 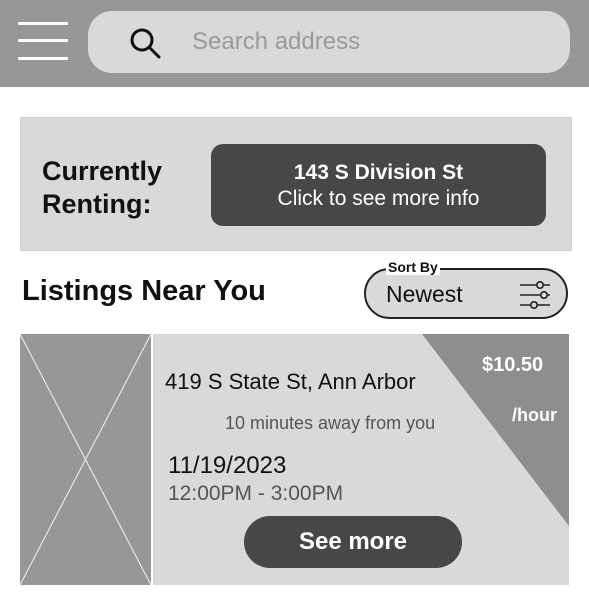 What do you see at coordinates (330, 423) in the screenshot?
I see `listing-distance: 10 minutes away from you` at bounding box center [330, 423].